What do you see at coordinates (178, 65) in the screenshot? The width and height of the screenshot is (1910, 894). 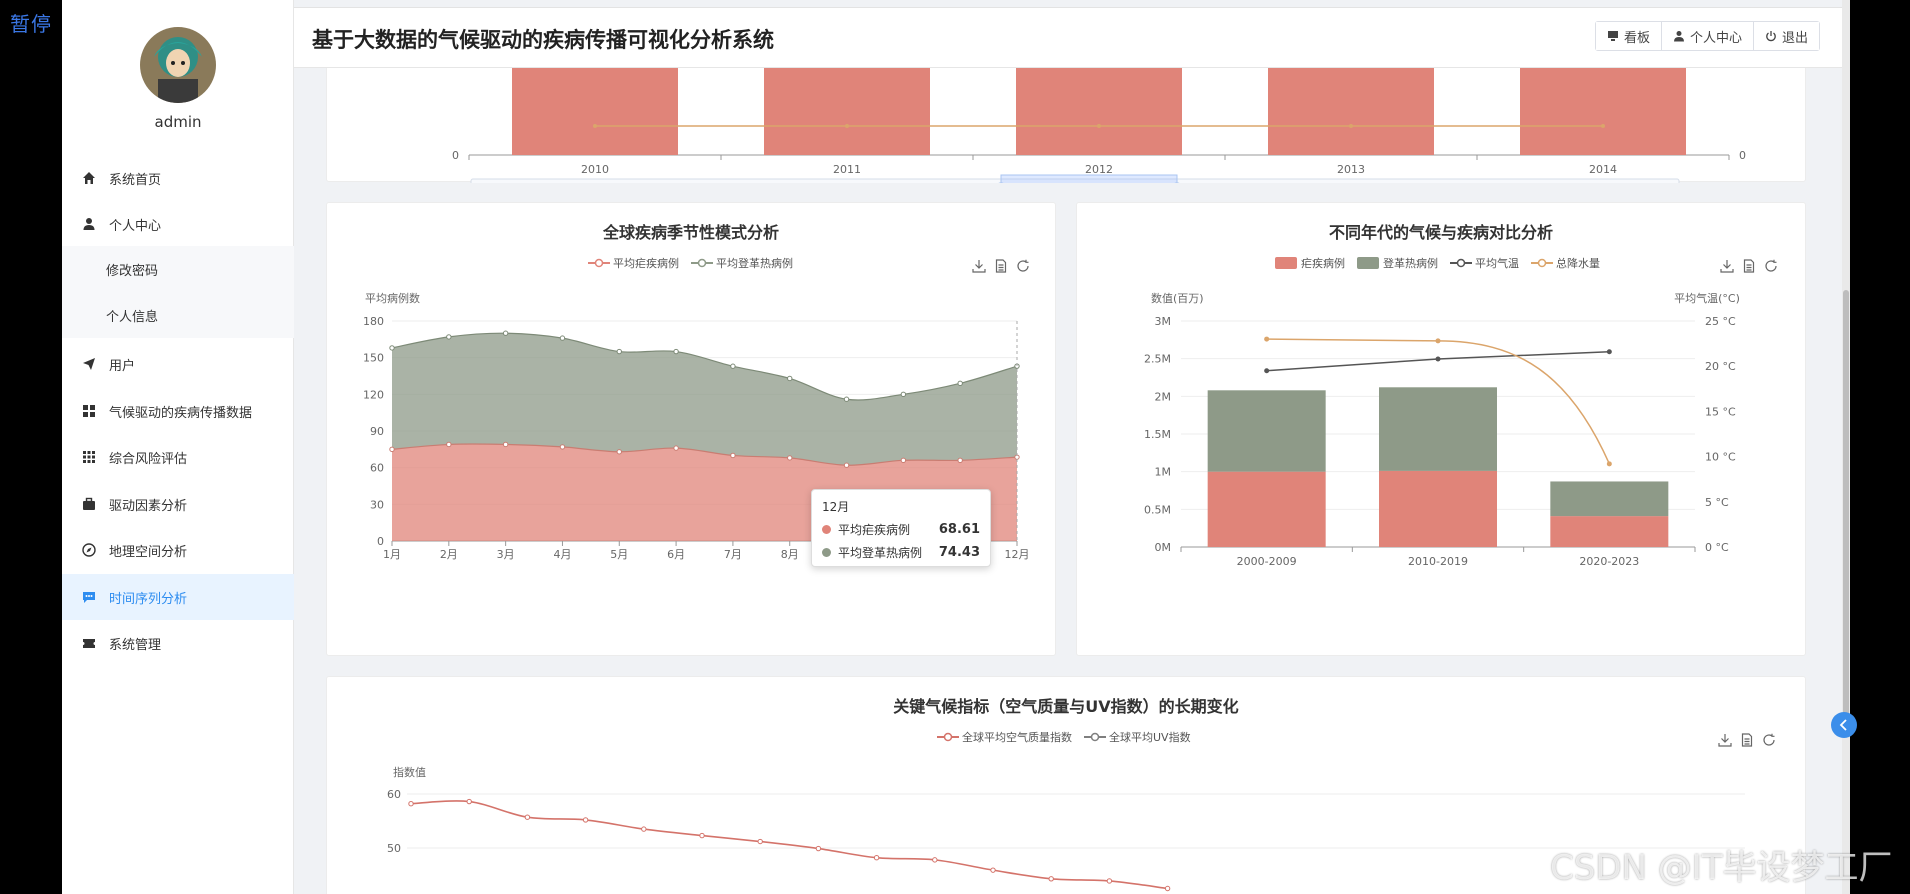 I see `avatar` at bounding box center [178, 65].